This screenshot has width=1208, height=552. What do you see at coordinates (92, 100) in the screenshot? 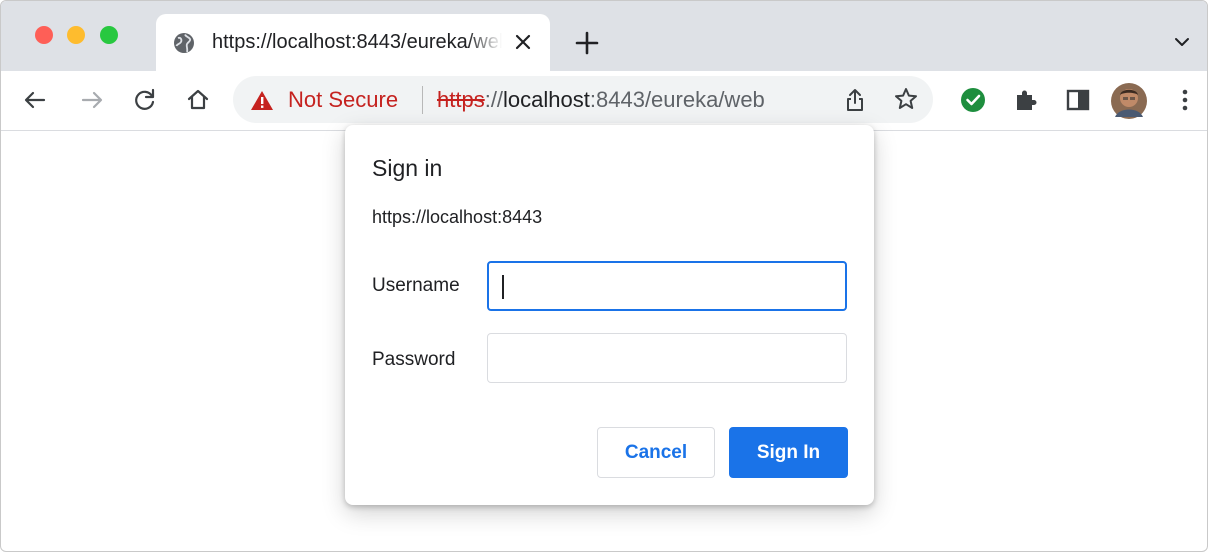
I see `forward-arrow-icon` at bounding box center [92, 100].